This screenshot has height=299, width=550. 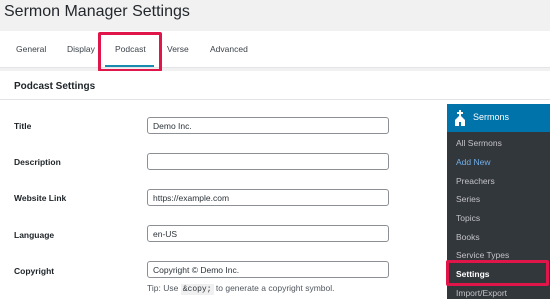 I want to click on website-link-label: Website Link, so click(x=40, y=198).